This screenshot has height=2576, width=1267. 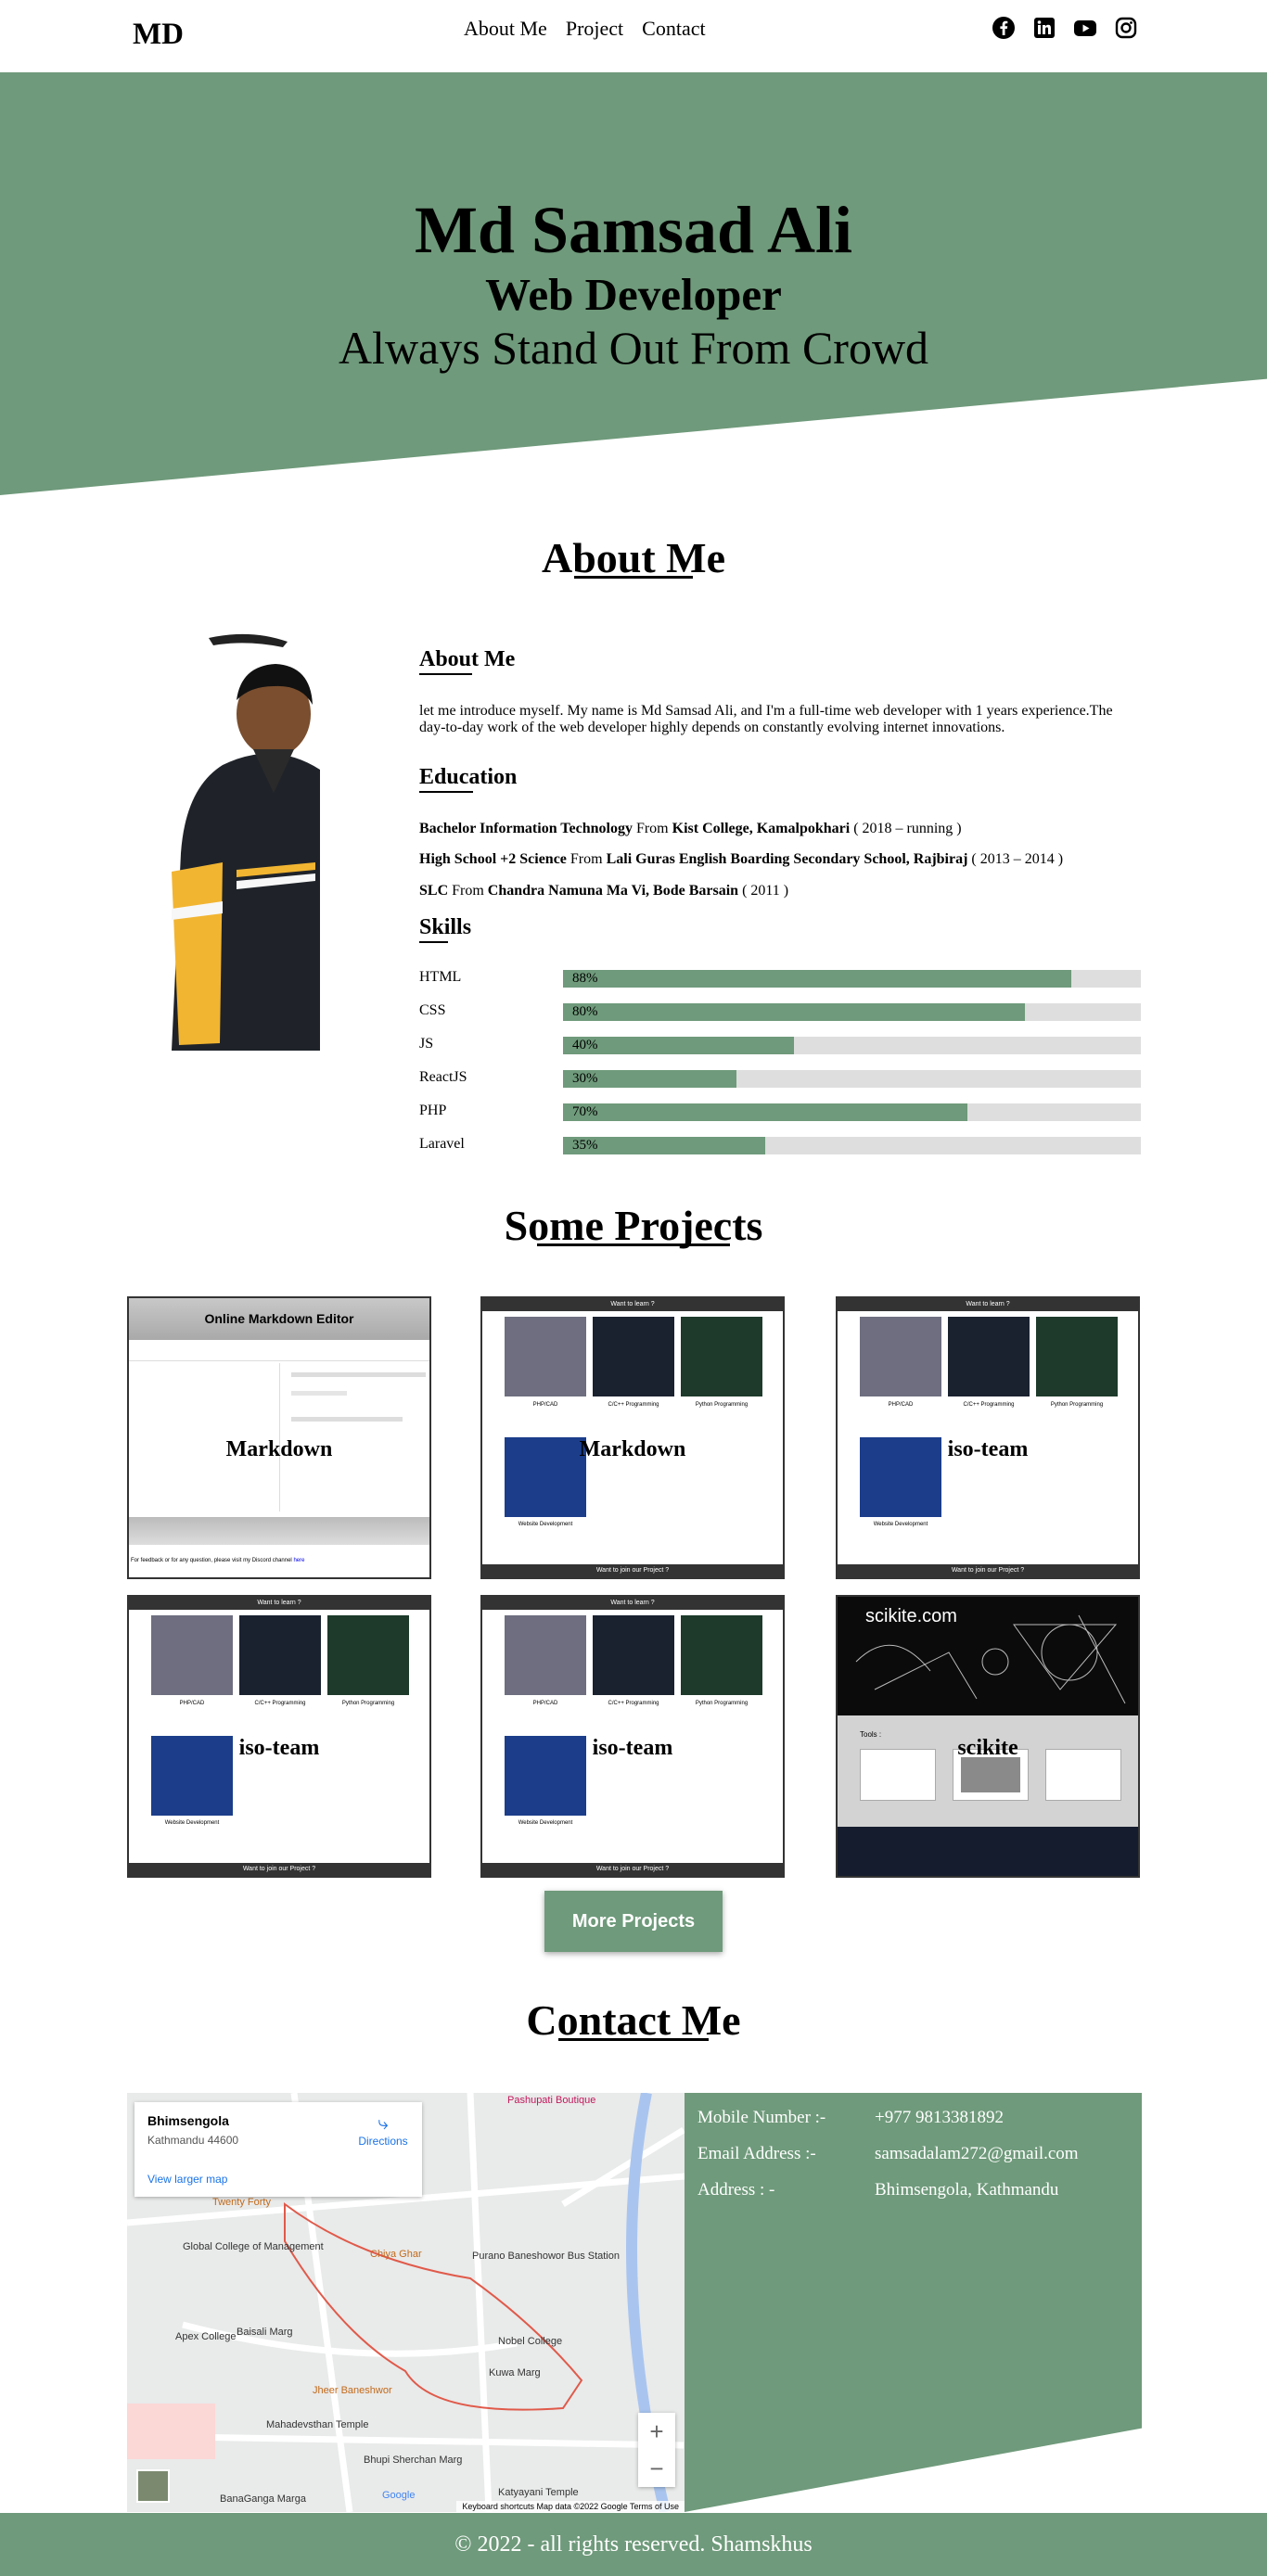 I want to click on map-label: BanaGanga Marga, so click(x=263, y=2499).